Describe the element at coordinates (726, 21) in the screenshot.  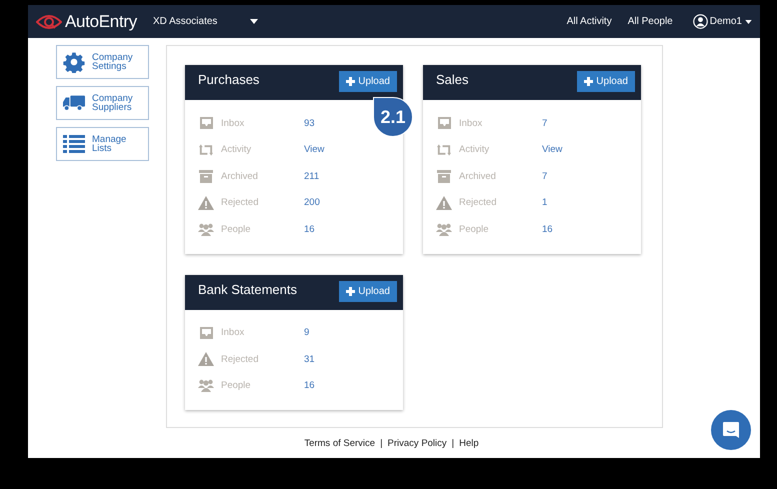
I see `user-menu: Demo1` at that location.